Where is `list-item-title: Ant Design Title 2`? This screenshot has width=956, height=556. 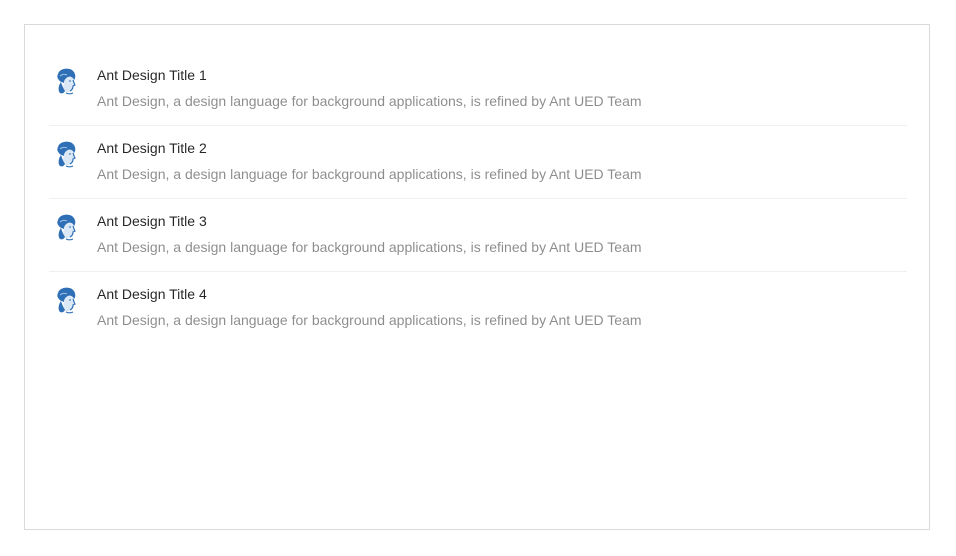
list-item-title: Ant Design Title 2 is located at coordinates (152, 148).